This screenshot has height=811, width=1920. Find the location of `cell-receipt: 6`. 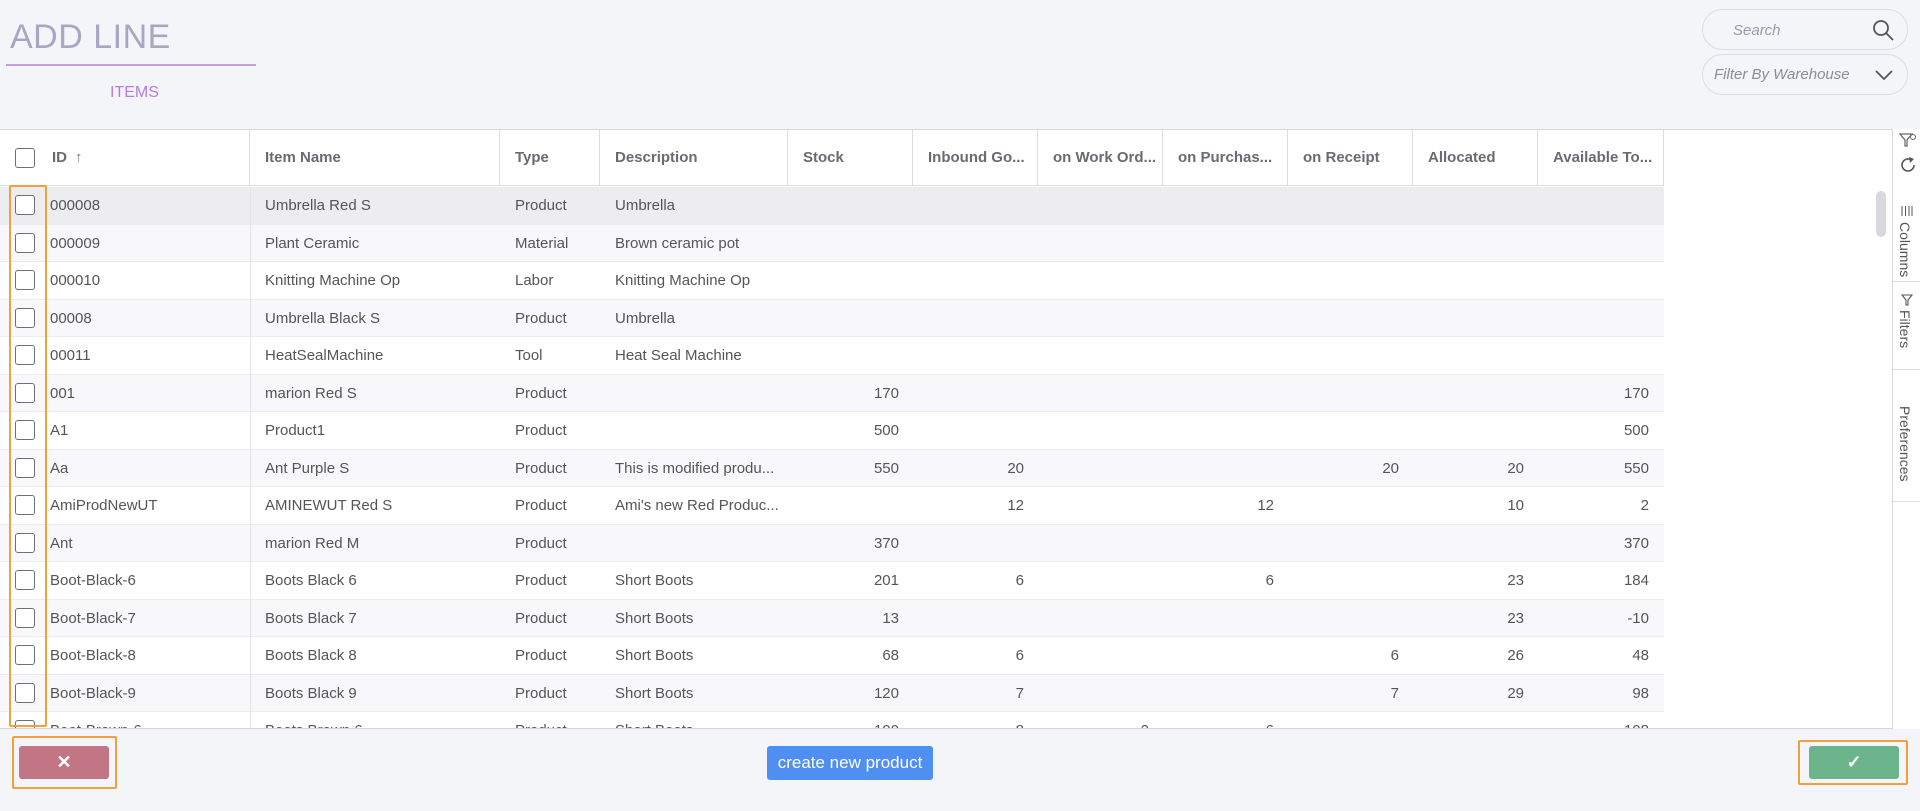

cell-receipt: 6 is located at coordinates (1394, 655).